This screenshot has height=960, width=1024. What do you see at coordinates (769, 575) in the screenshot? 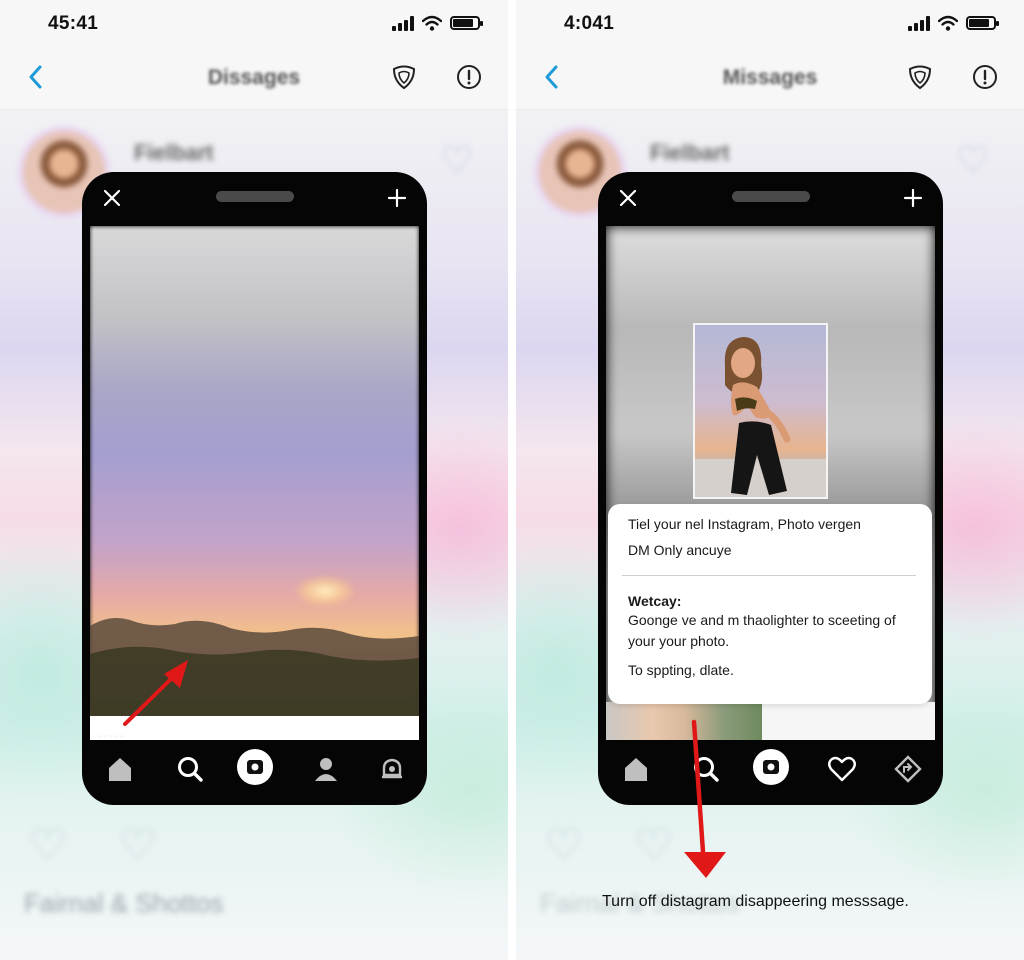
I see `info-divider` at bounding box center [769, 575].